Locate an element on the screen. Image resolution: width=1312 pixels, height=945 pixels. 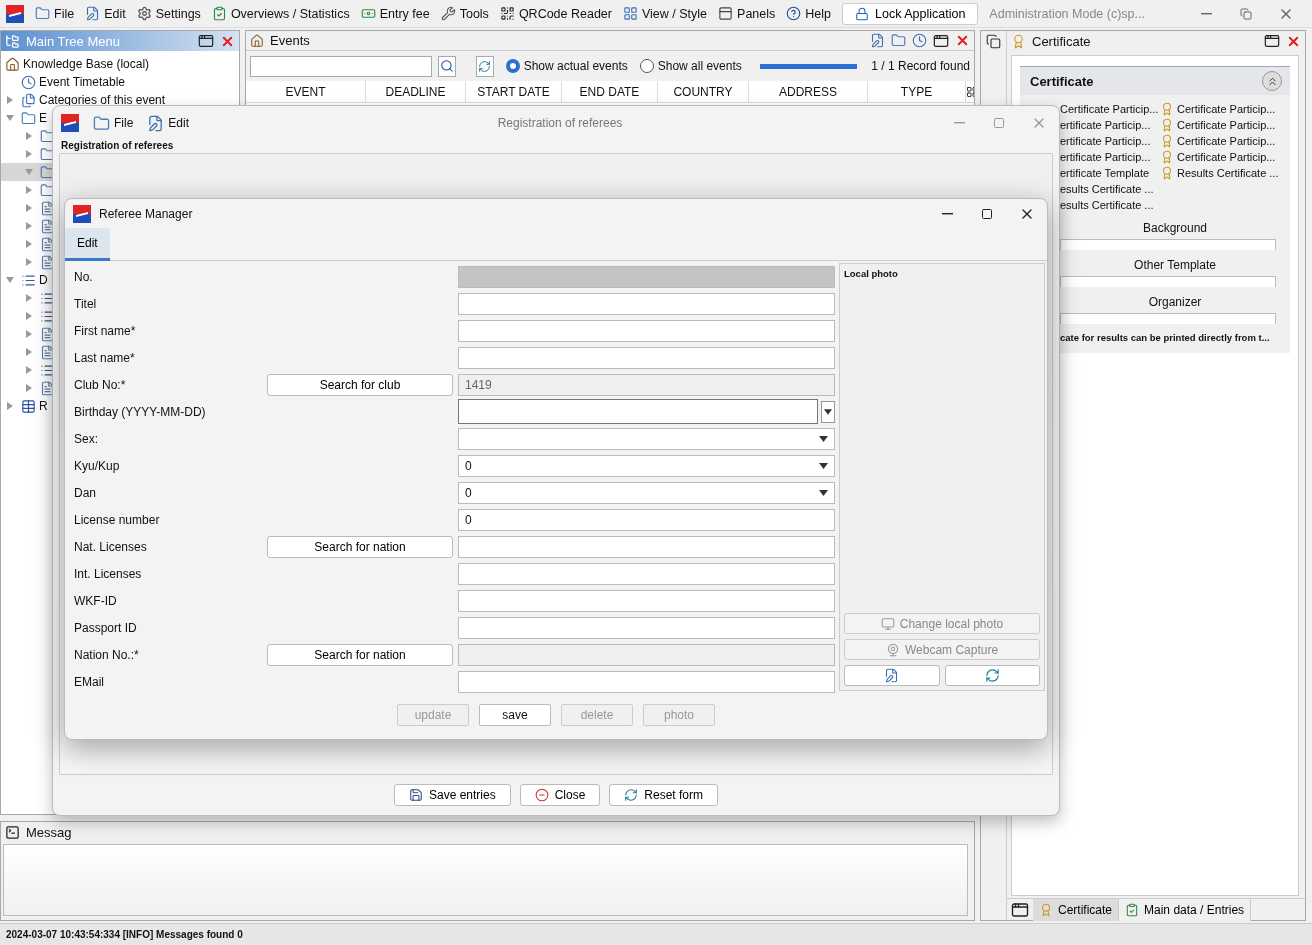
panel-title-bar: Main Tree Menu is located at coordinates (120, 41).